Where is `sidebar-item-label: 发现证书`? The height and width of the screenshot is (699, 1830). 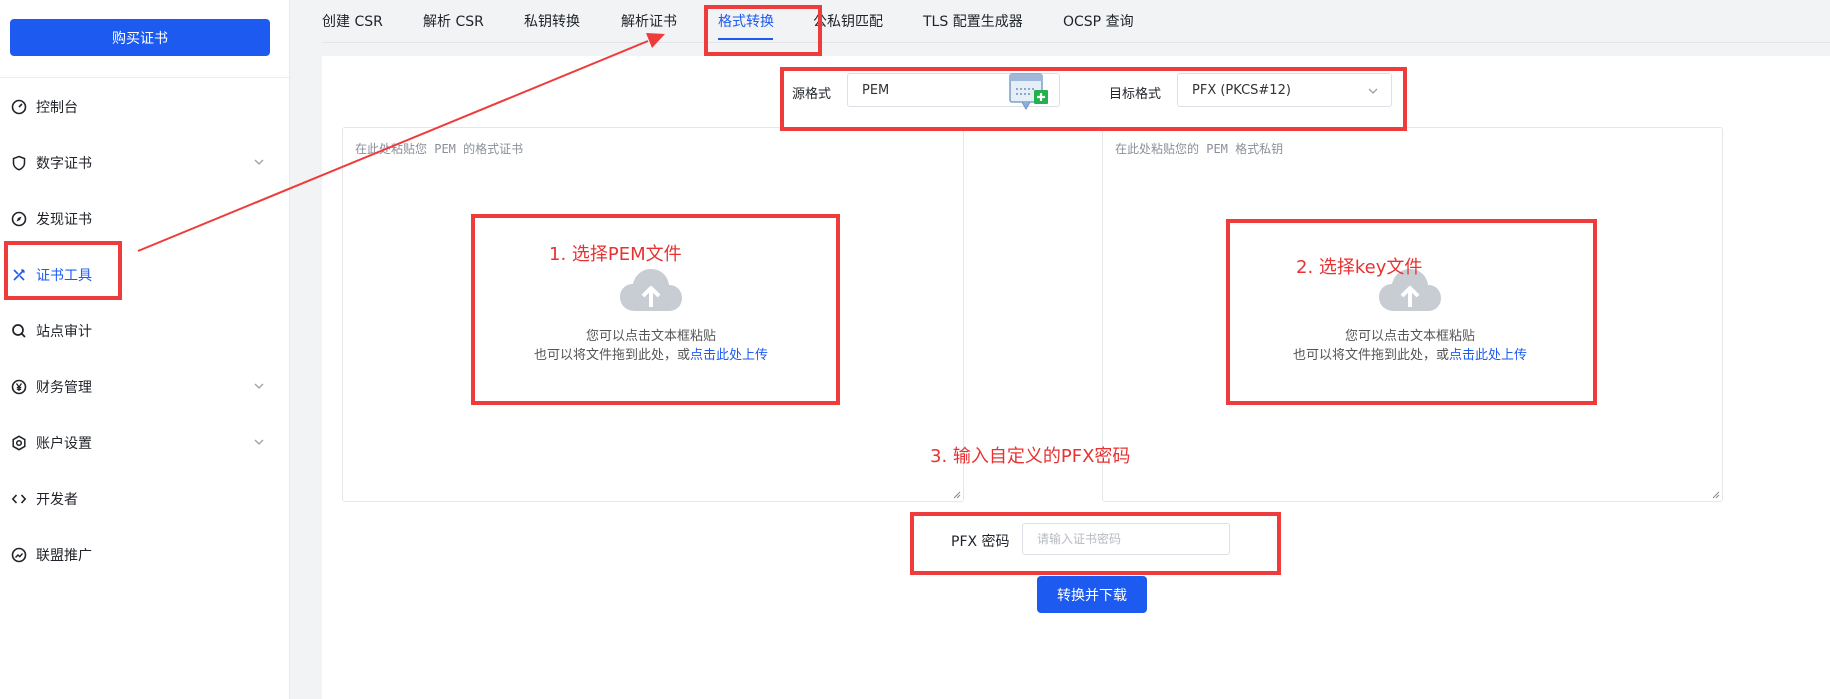
sidebar-item-label: 发现证书 is located at coordinates (64, 220).